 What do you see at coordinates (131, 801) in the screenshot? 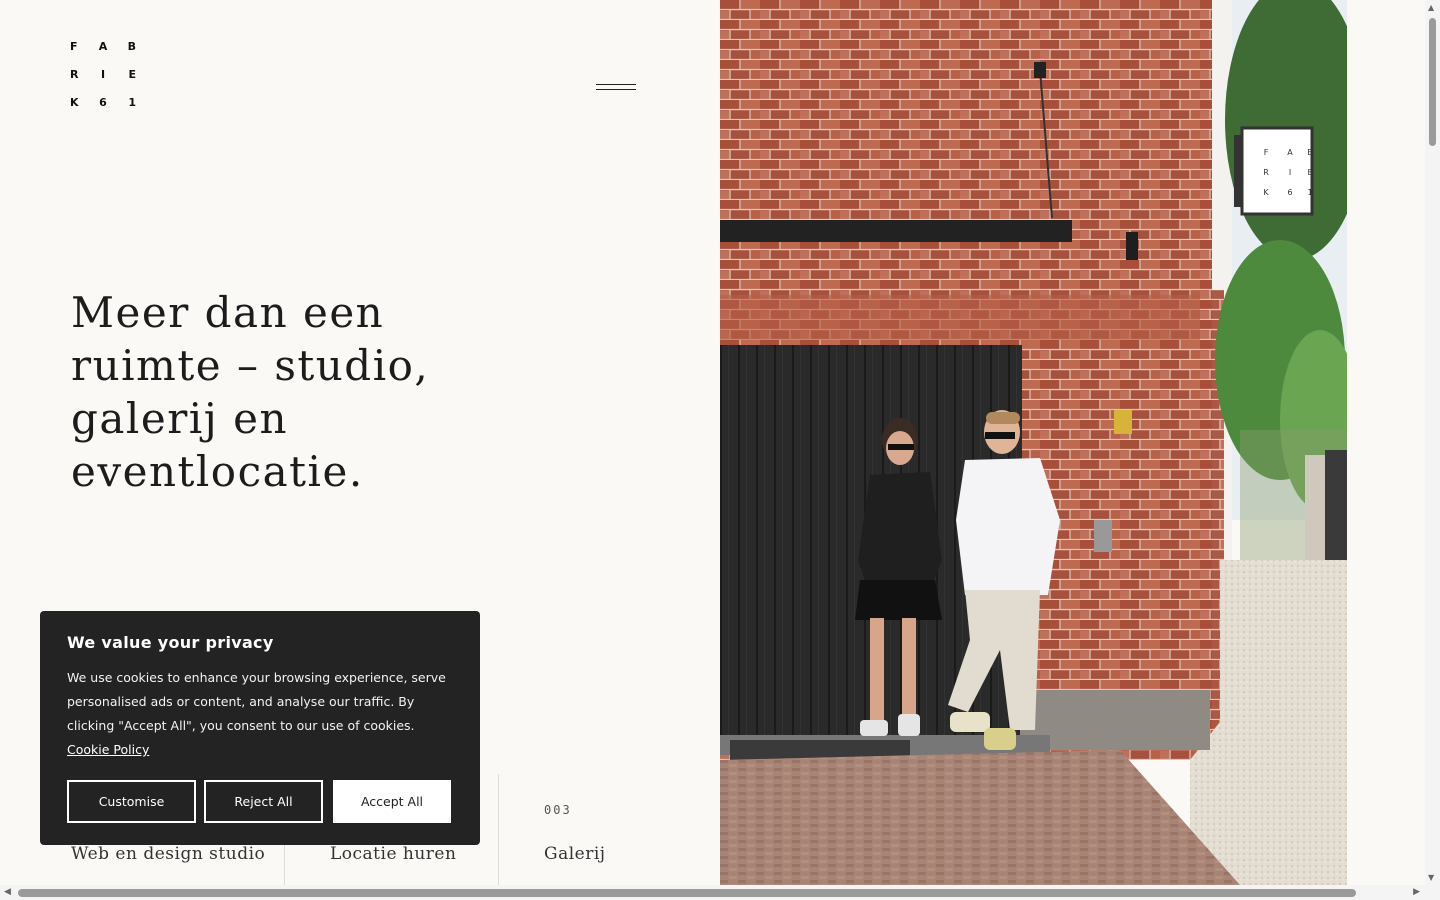
I see `customise-button: Customise` at bounding box center [131, 801].